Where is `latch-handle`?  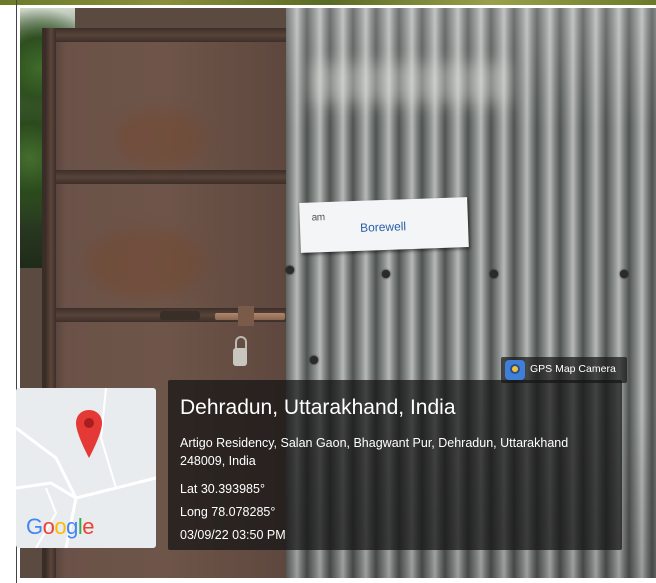 latch-handle is located at coordinates (180, 315).